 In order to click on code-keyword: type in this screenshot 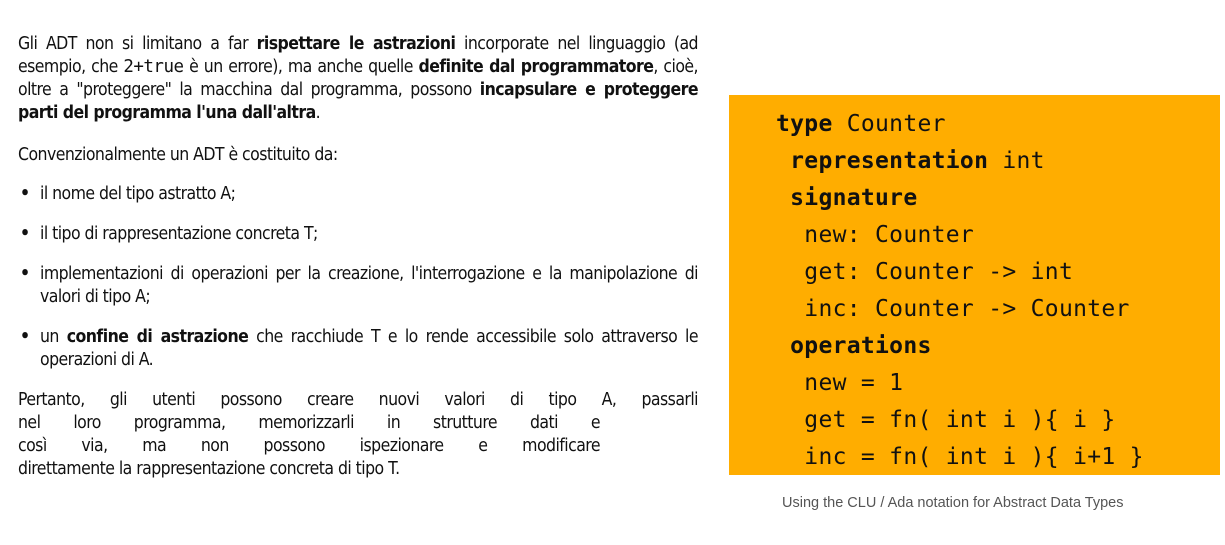, I will do `click(804, 124)`.